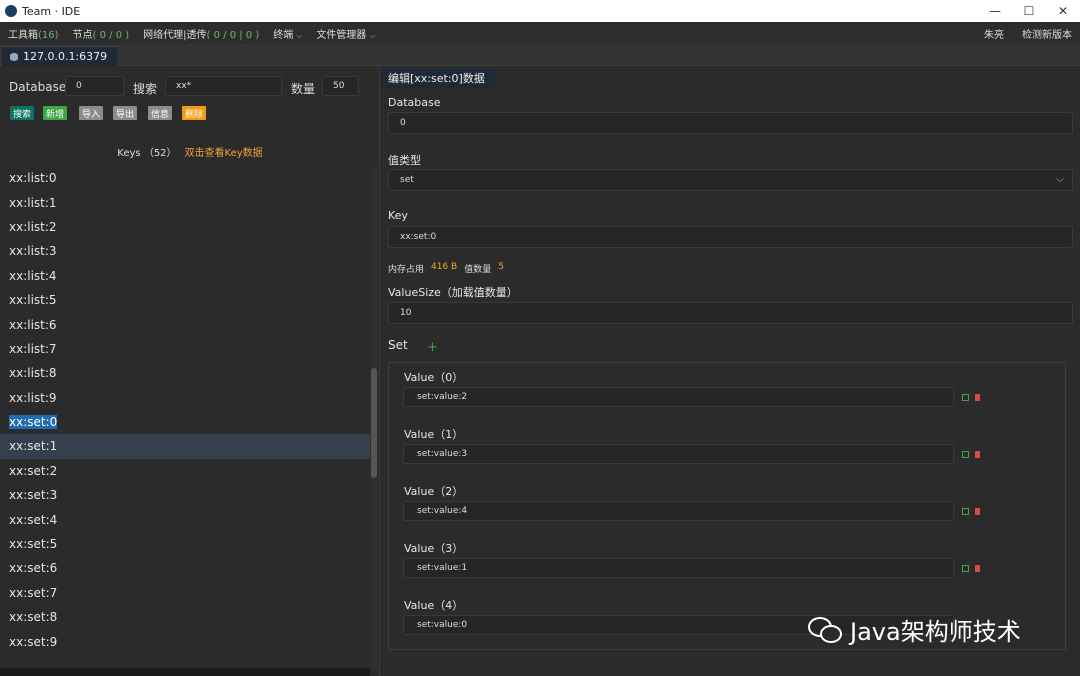  Describe the element at coordinates (33, 226) in the screenshot. I see `key-name: xx:list:2` at that location.